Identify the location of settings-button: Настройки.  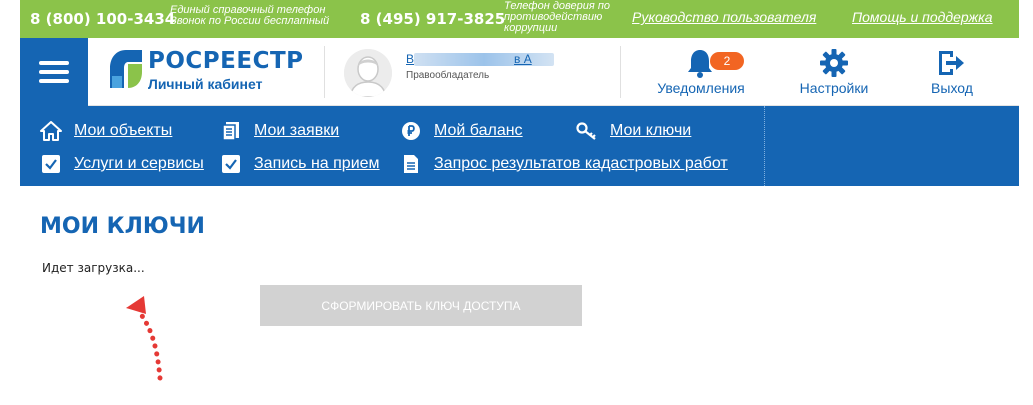
(834, 74).